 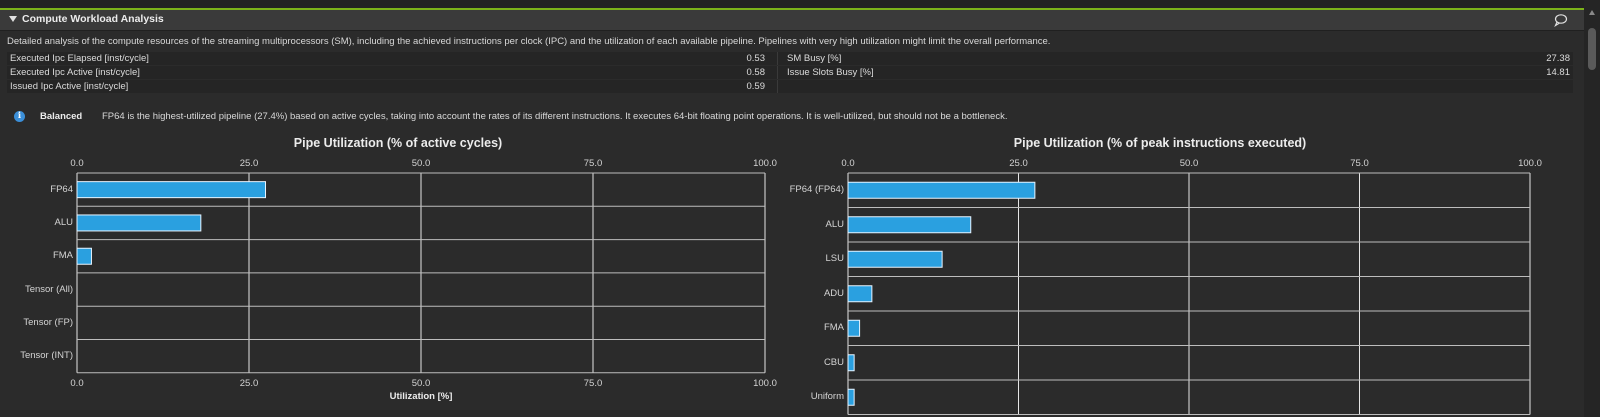 What do you see at coordinates (830, 72) in the screenshot?
I see `metric-label: Issue Slots Busy [%]` at bounding box center [830, 72].